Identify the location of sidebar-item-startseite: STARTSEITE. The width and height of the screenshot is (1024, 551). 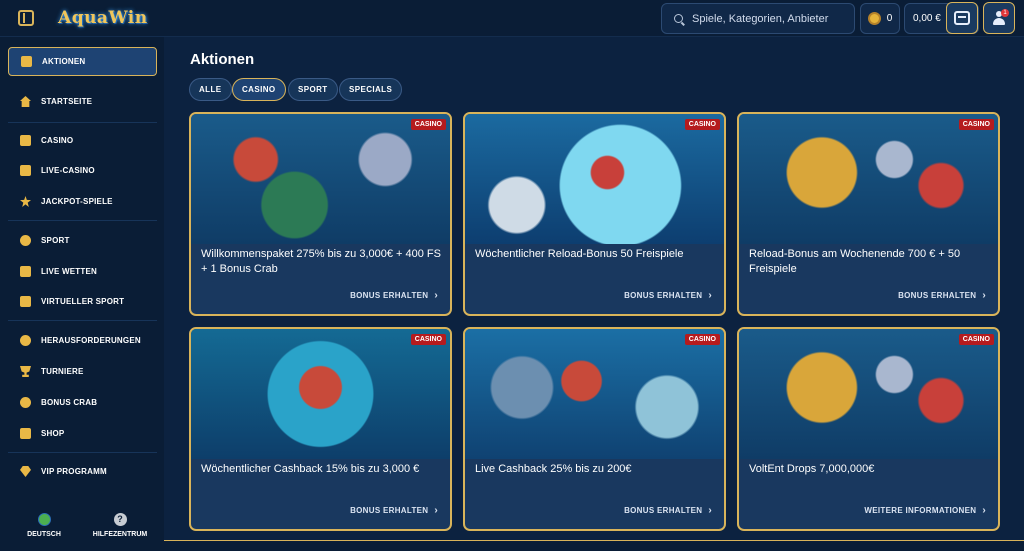
(82, 101).